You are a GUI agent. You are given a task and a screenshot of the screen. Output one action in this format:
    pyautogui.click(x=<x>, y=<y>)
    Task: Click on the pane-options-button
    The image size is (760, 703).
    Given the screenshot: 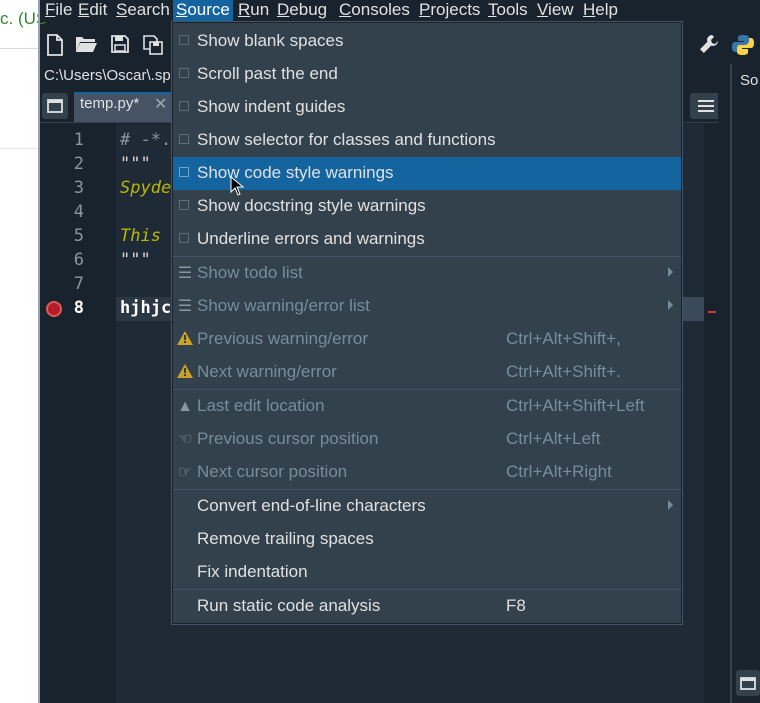 What is the action you would take?
    pyautogui.click(x=748, y=683)
    